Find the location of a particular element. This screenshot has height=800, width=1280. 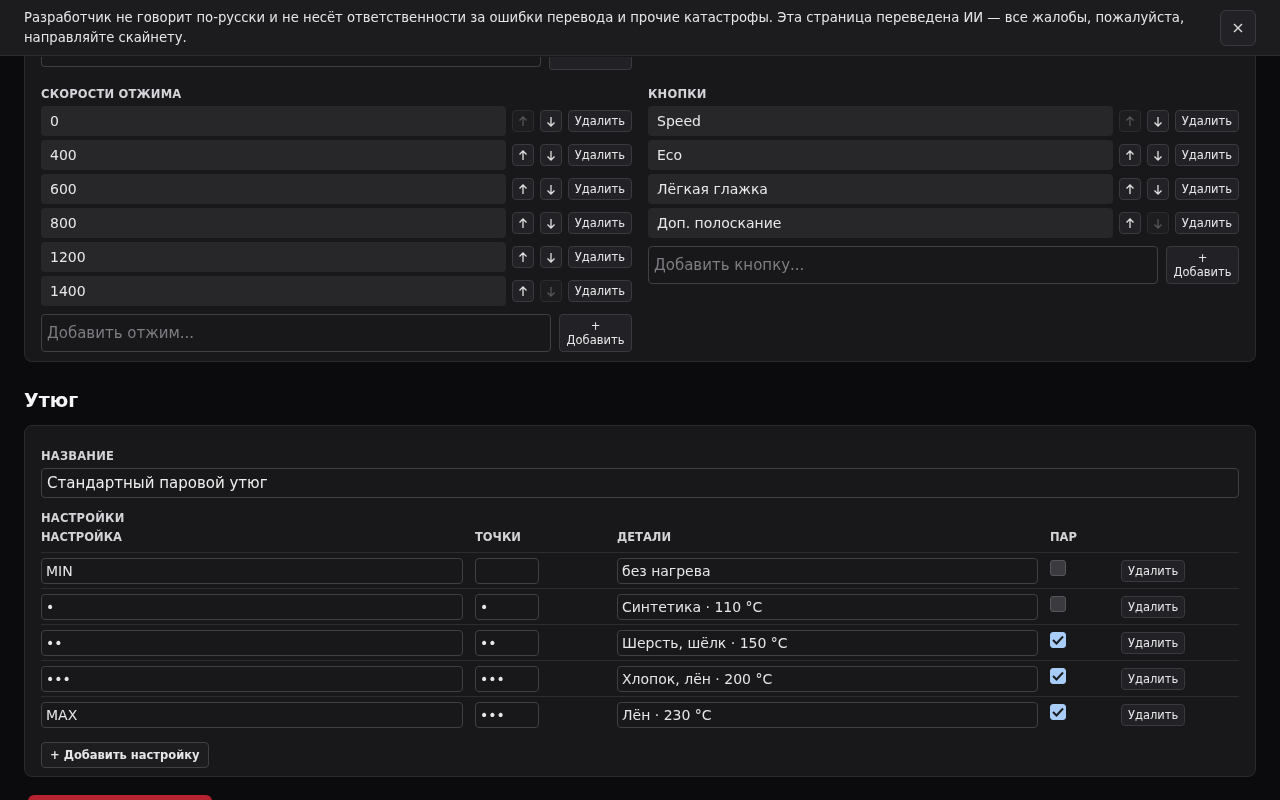

column-header: ДЕТАЛИ is located at coordinates (645, 537).